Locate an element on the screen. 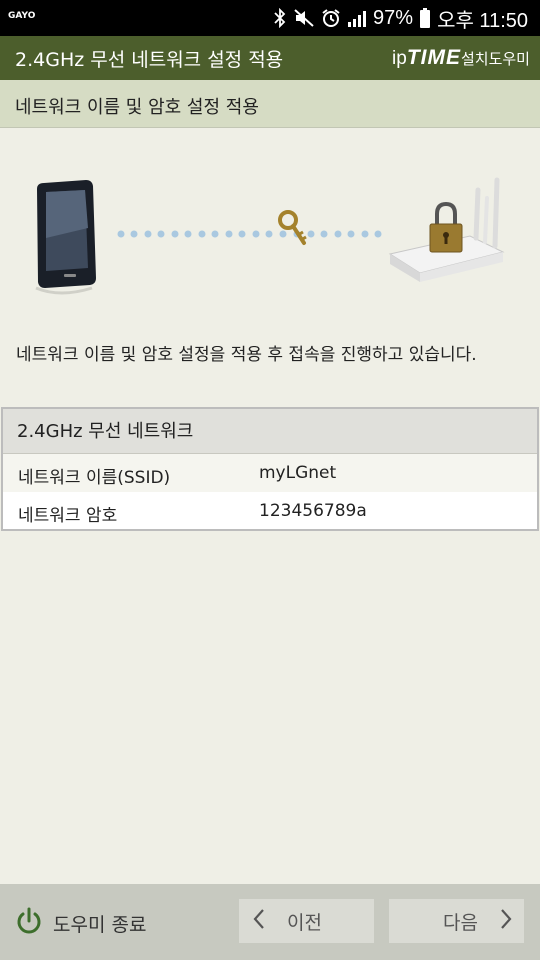 The width and height of the screenshot is (540, 960). exit-label: 도우미 종료 is located at coordinates (100, 925).